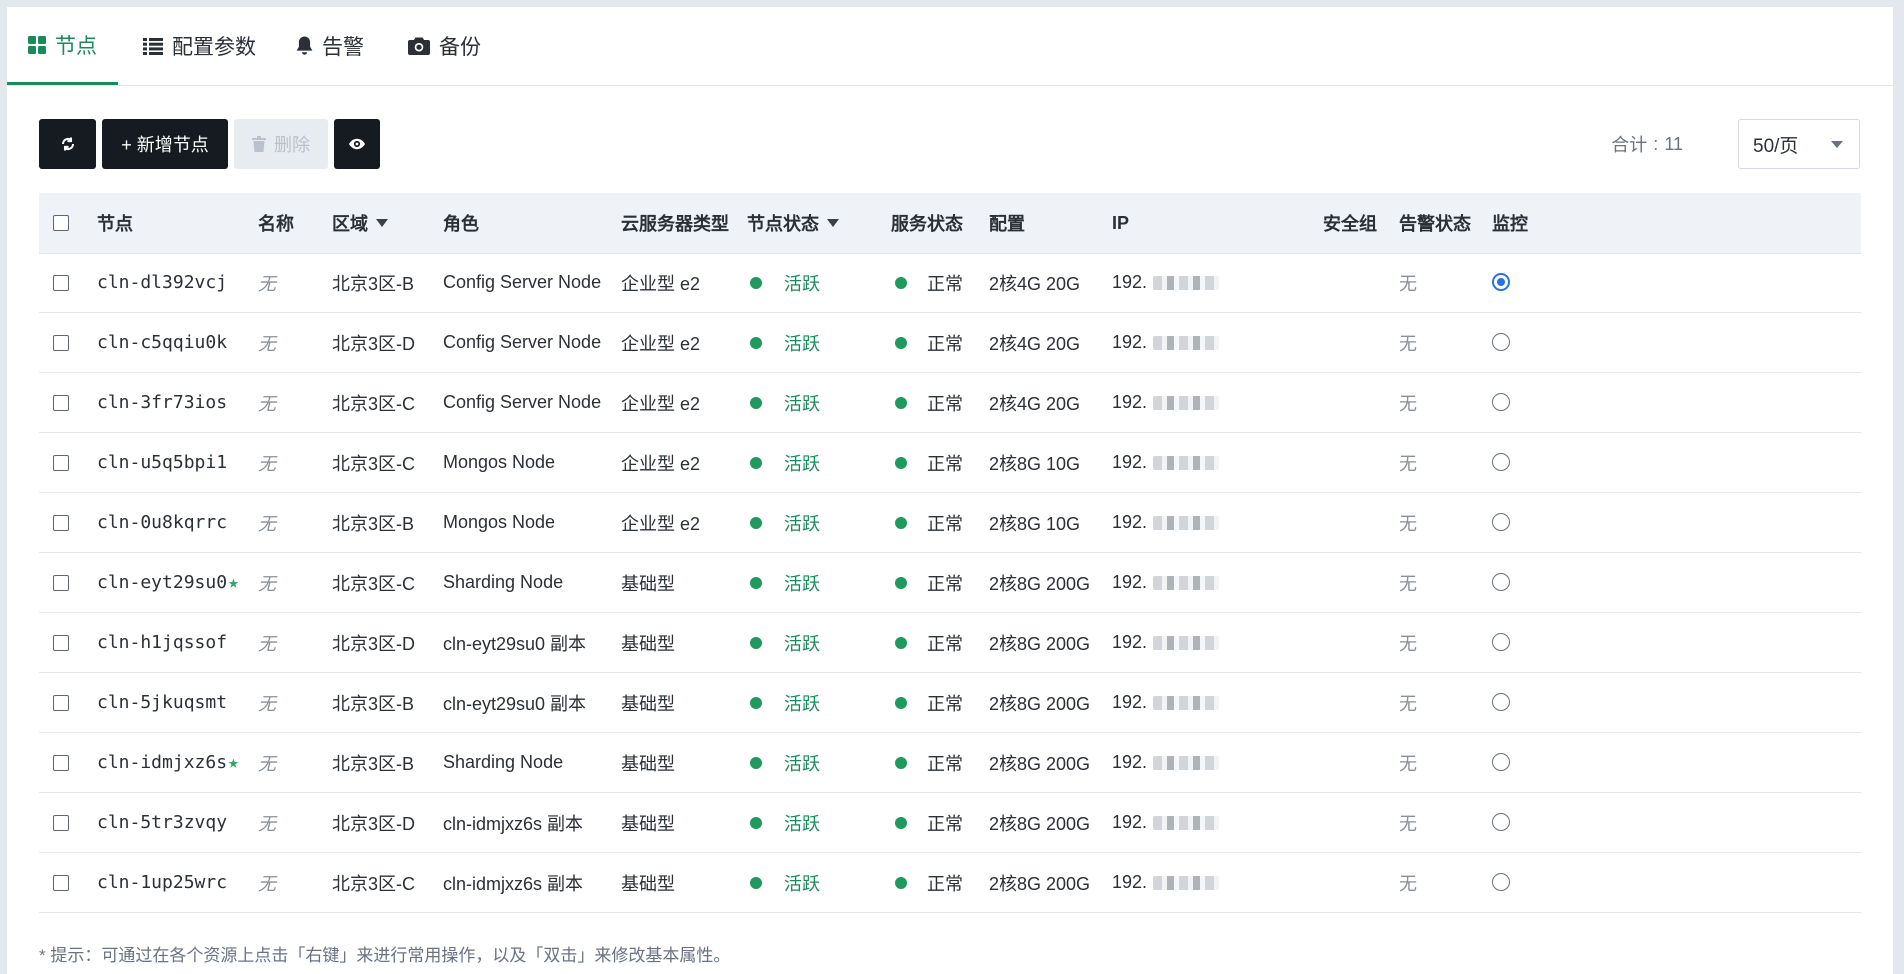  I want to click on node-id: cln-dl392vcj, so click(162, 282).